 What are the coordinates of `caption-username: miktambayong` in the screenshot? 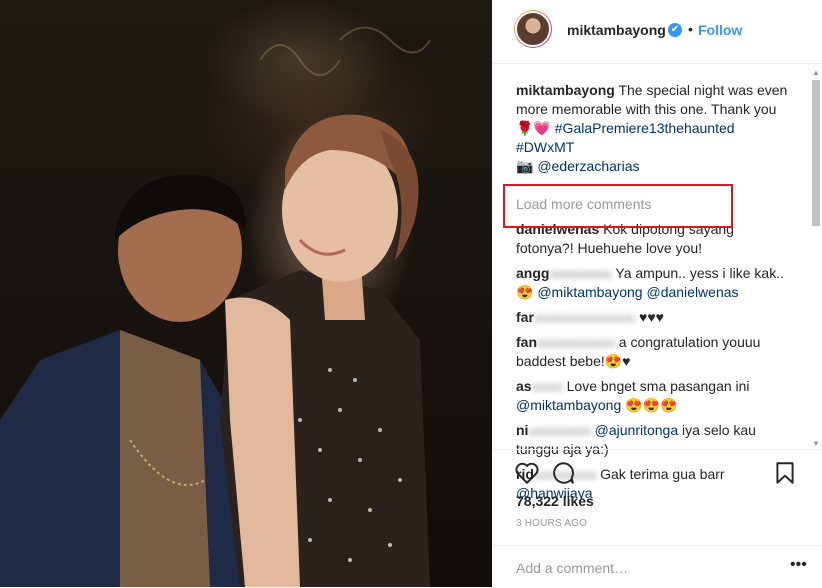 It's located at (565, 90).